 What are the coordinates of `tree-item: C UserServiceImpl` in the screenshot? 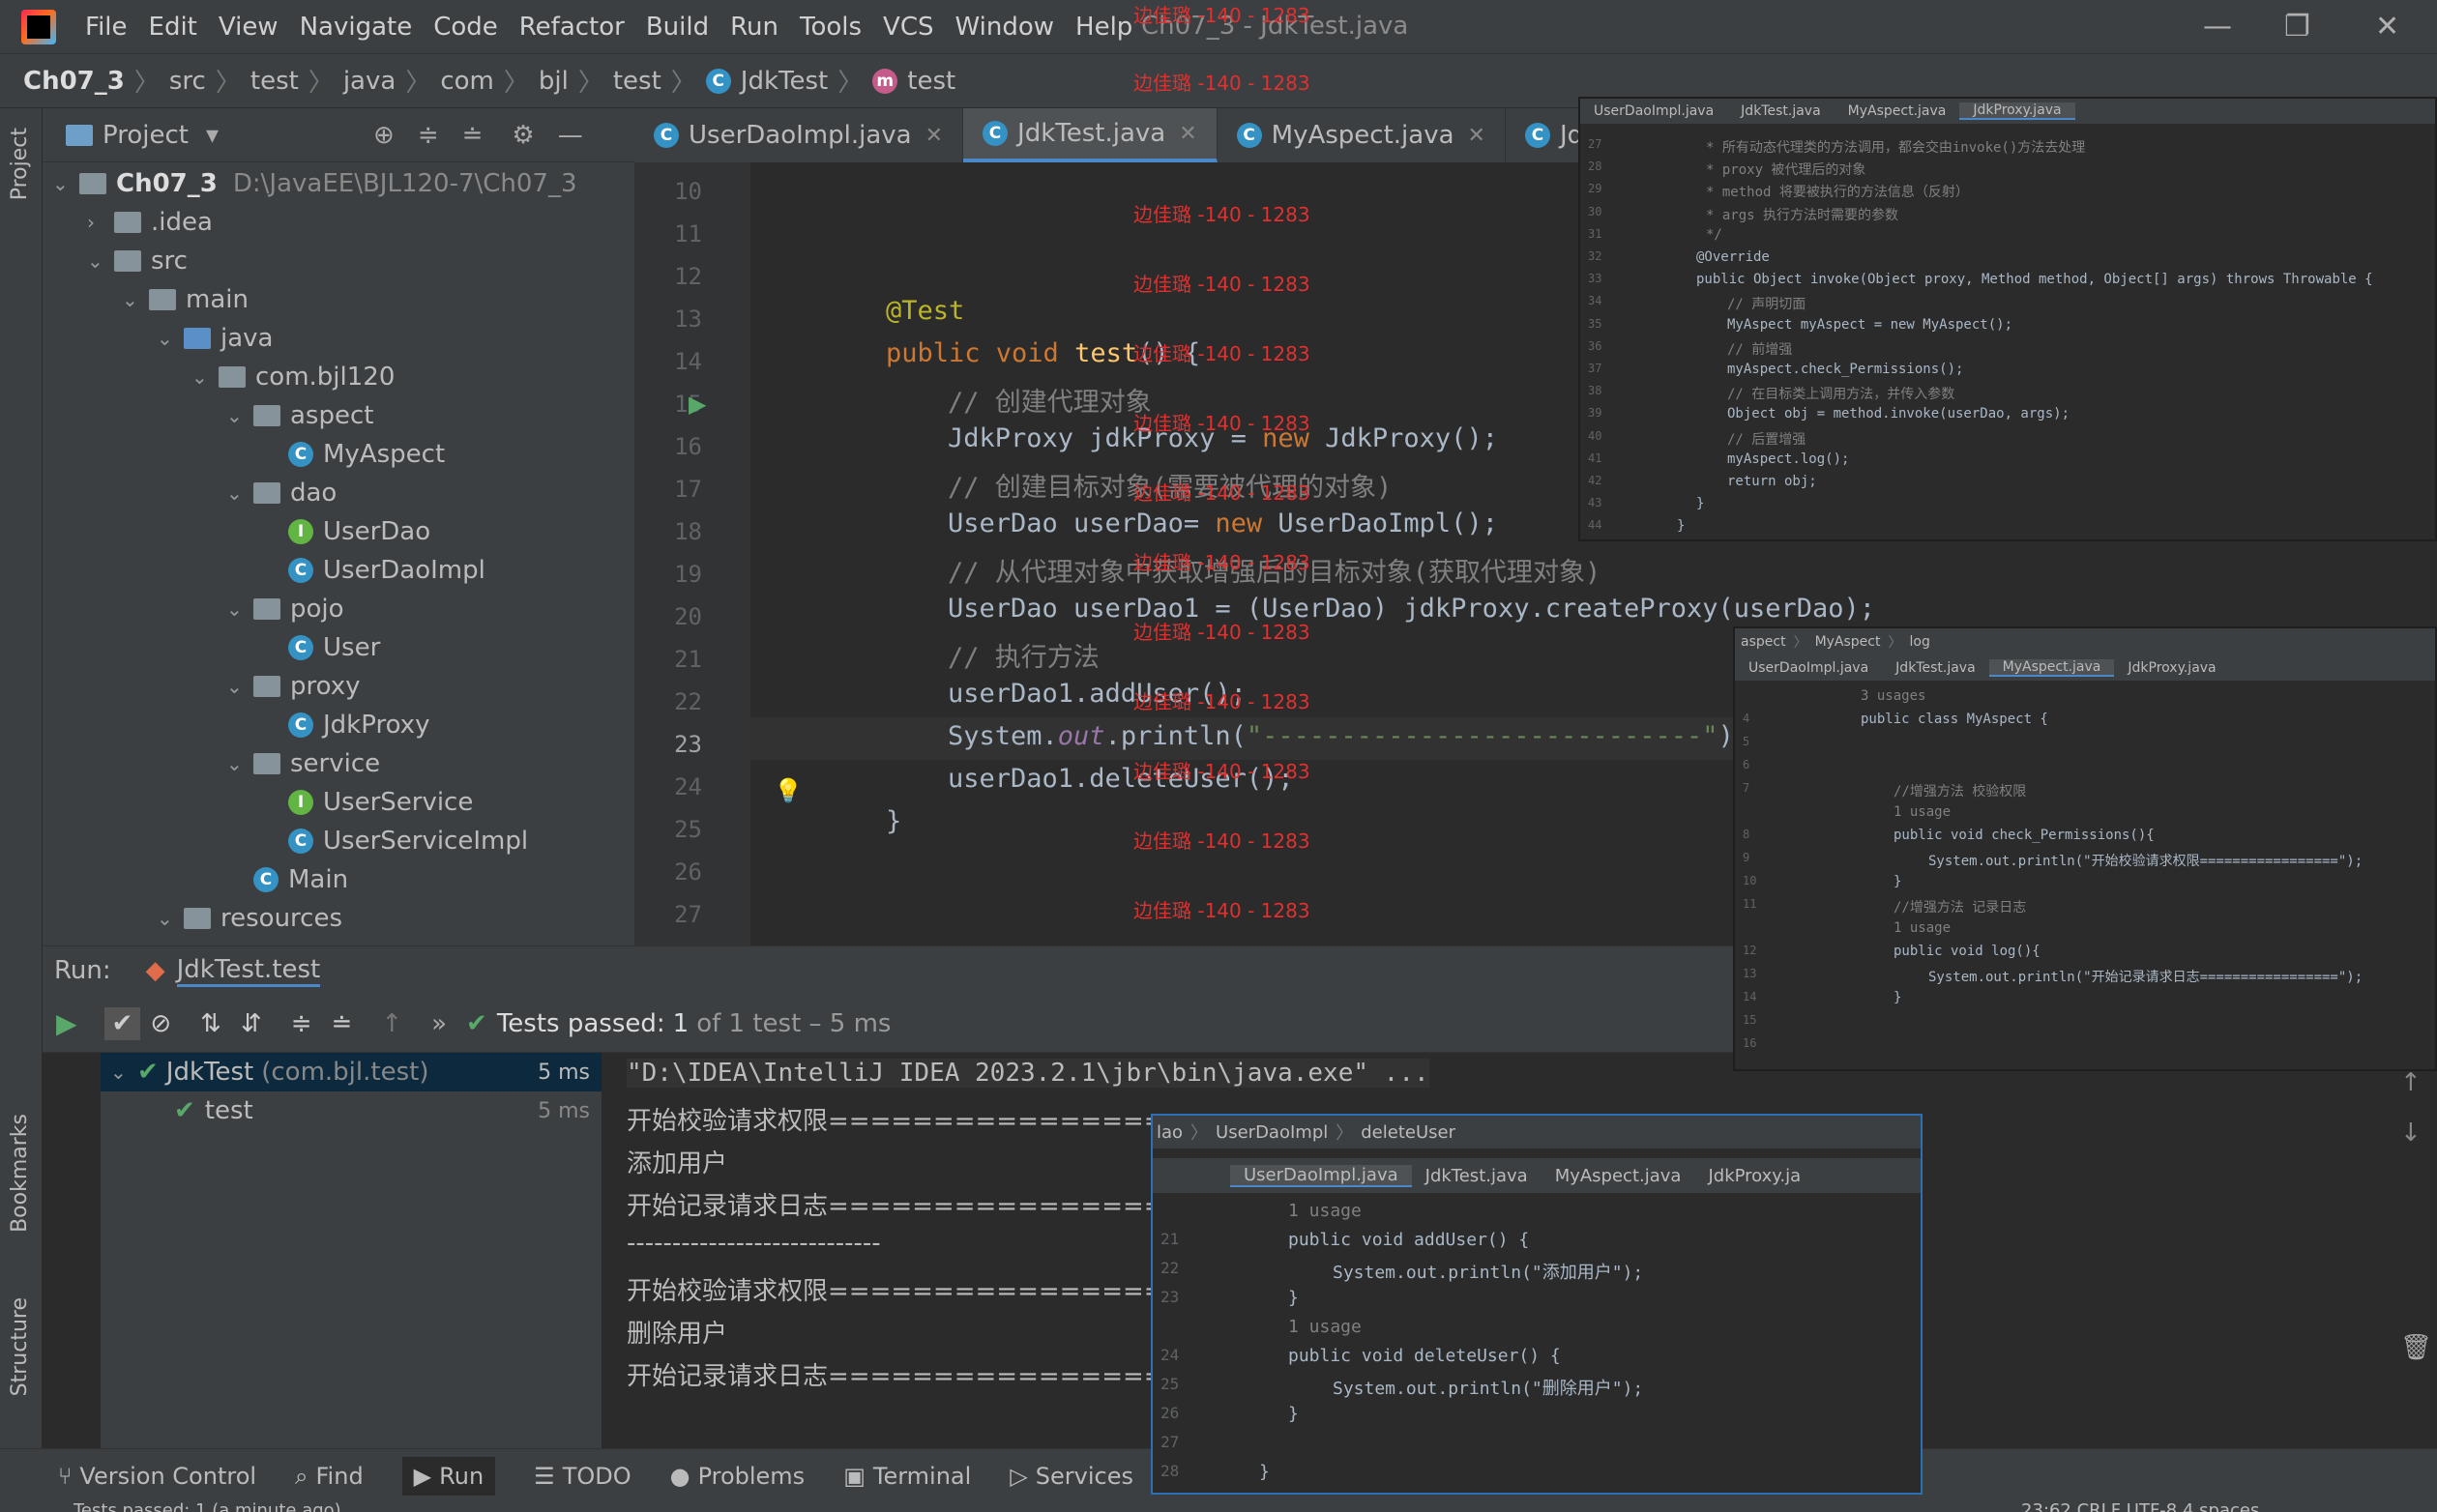 It's located at (285, 841).